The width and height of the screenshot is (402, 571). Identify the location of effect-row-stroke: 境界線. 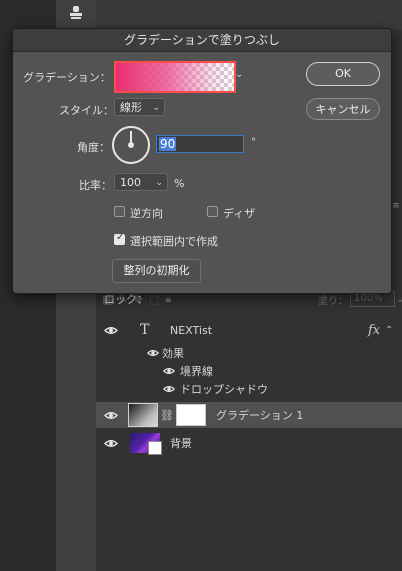
(249, 371).